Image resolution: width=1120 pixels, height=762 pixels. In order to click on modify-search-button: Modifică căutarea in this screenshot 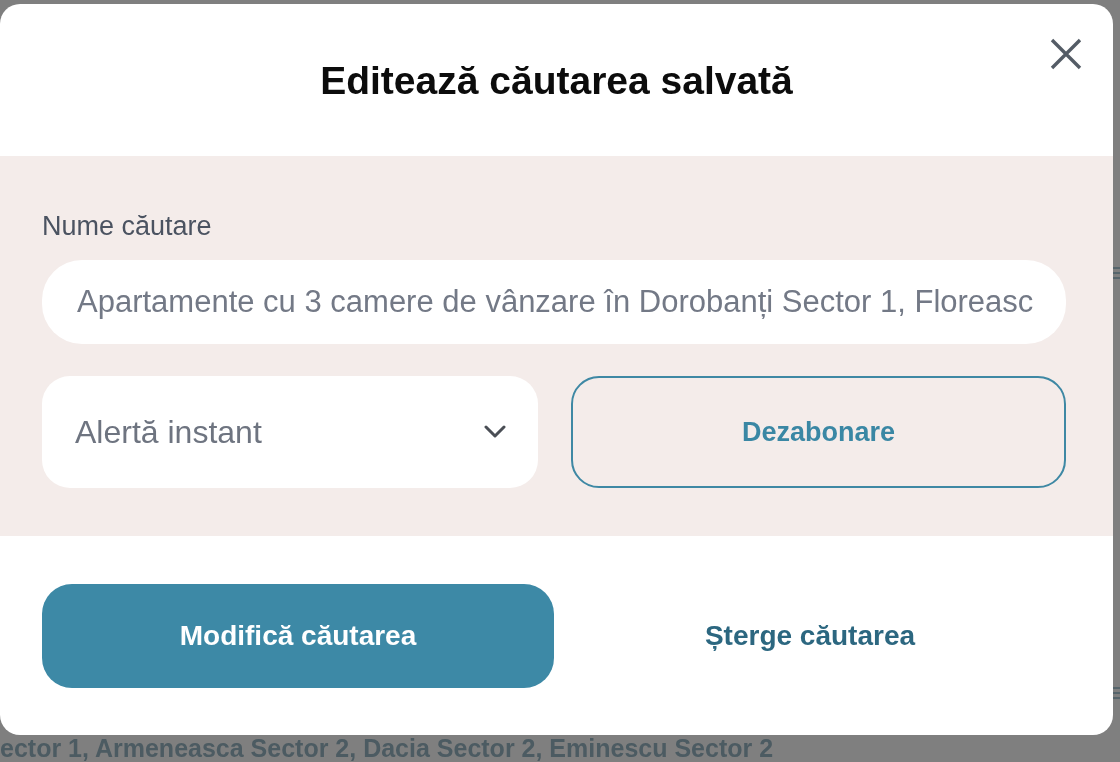, I will do `click(298, 636)`.